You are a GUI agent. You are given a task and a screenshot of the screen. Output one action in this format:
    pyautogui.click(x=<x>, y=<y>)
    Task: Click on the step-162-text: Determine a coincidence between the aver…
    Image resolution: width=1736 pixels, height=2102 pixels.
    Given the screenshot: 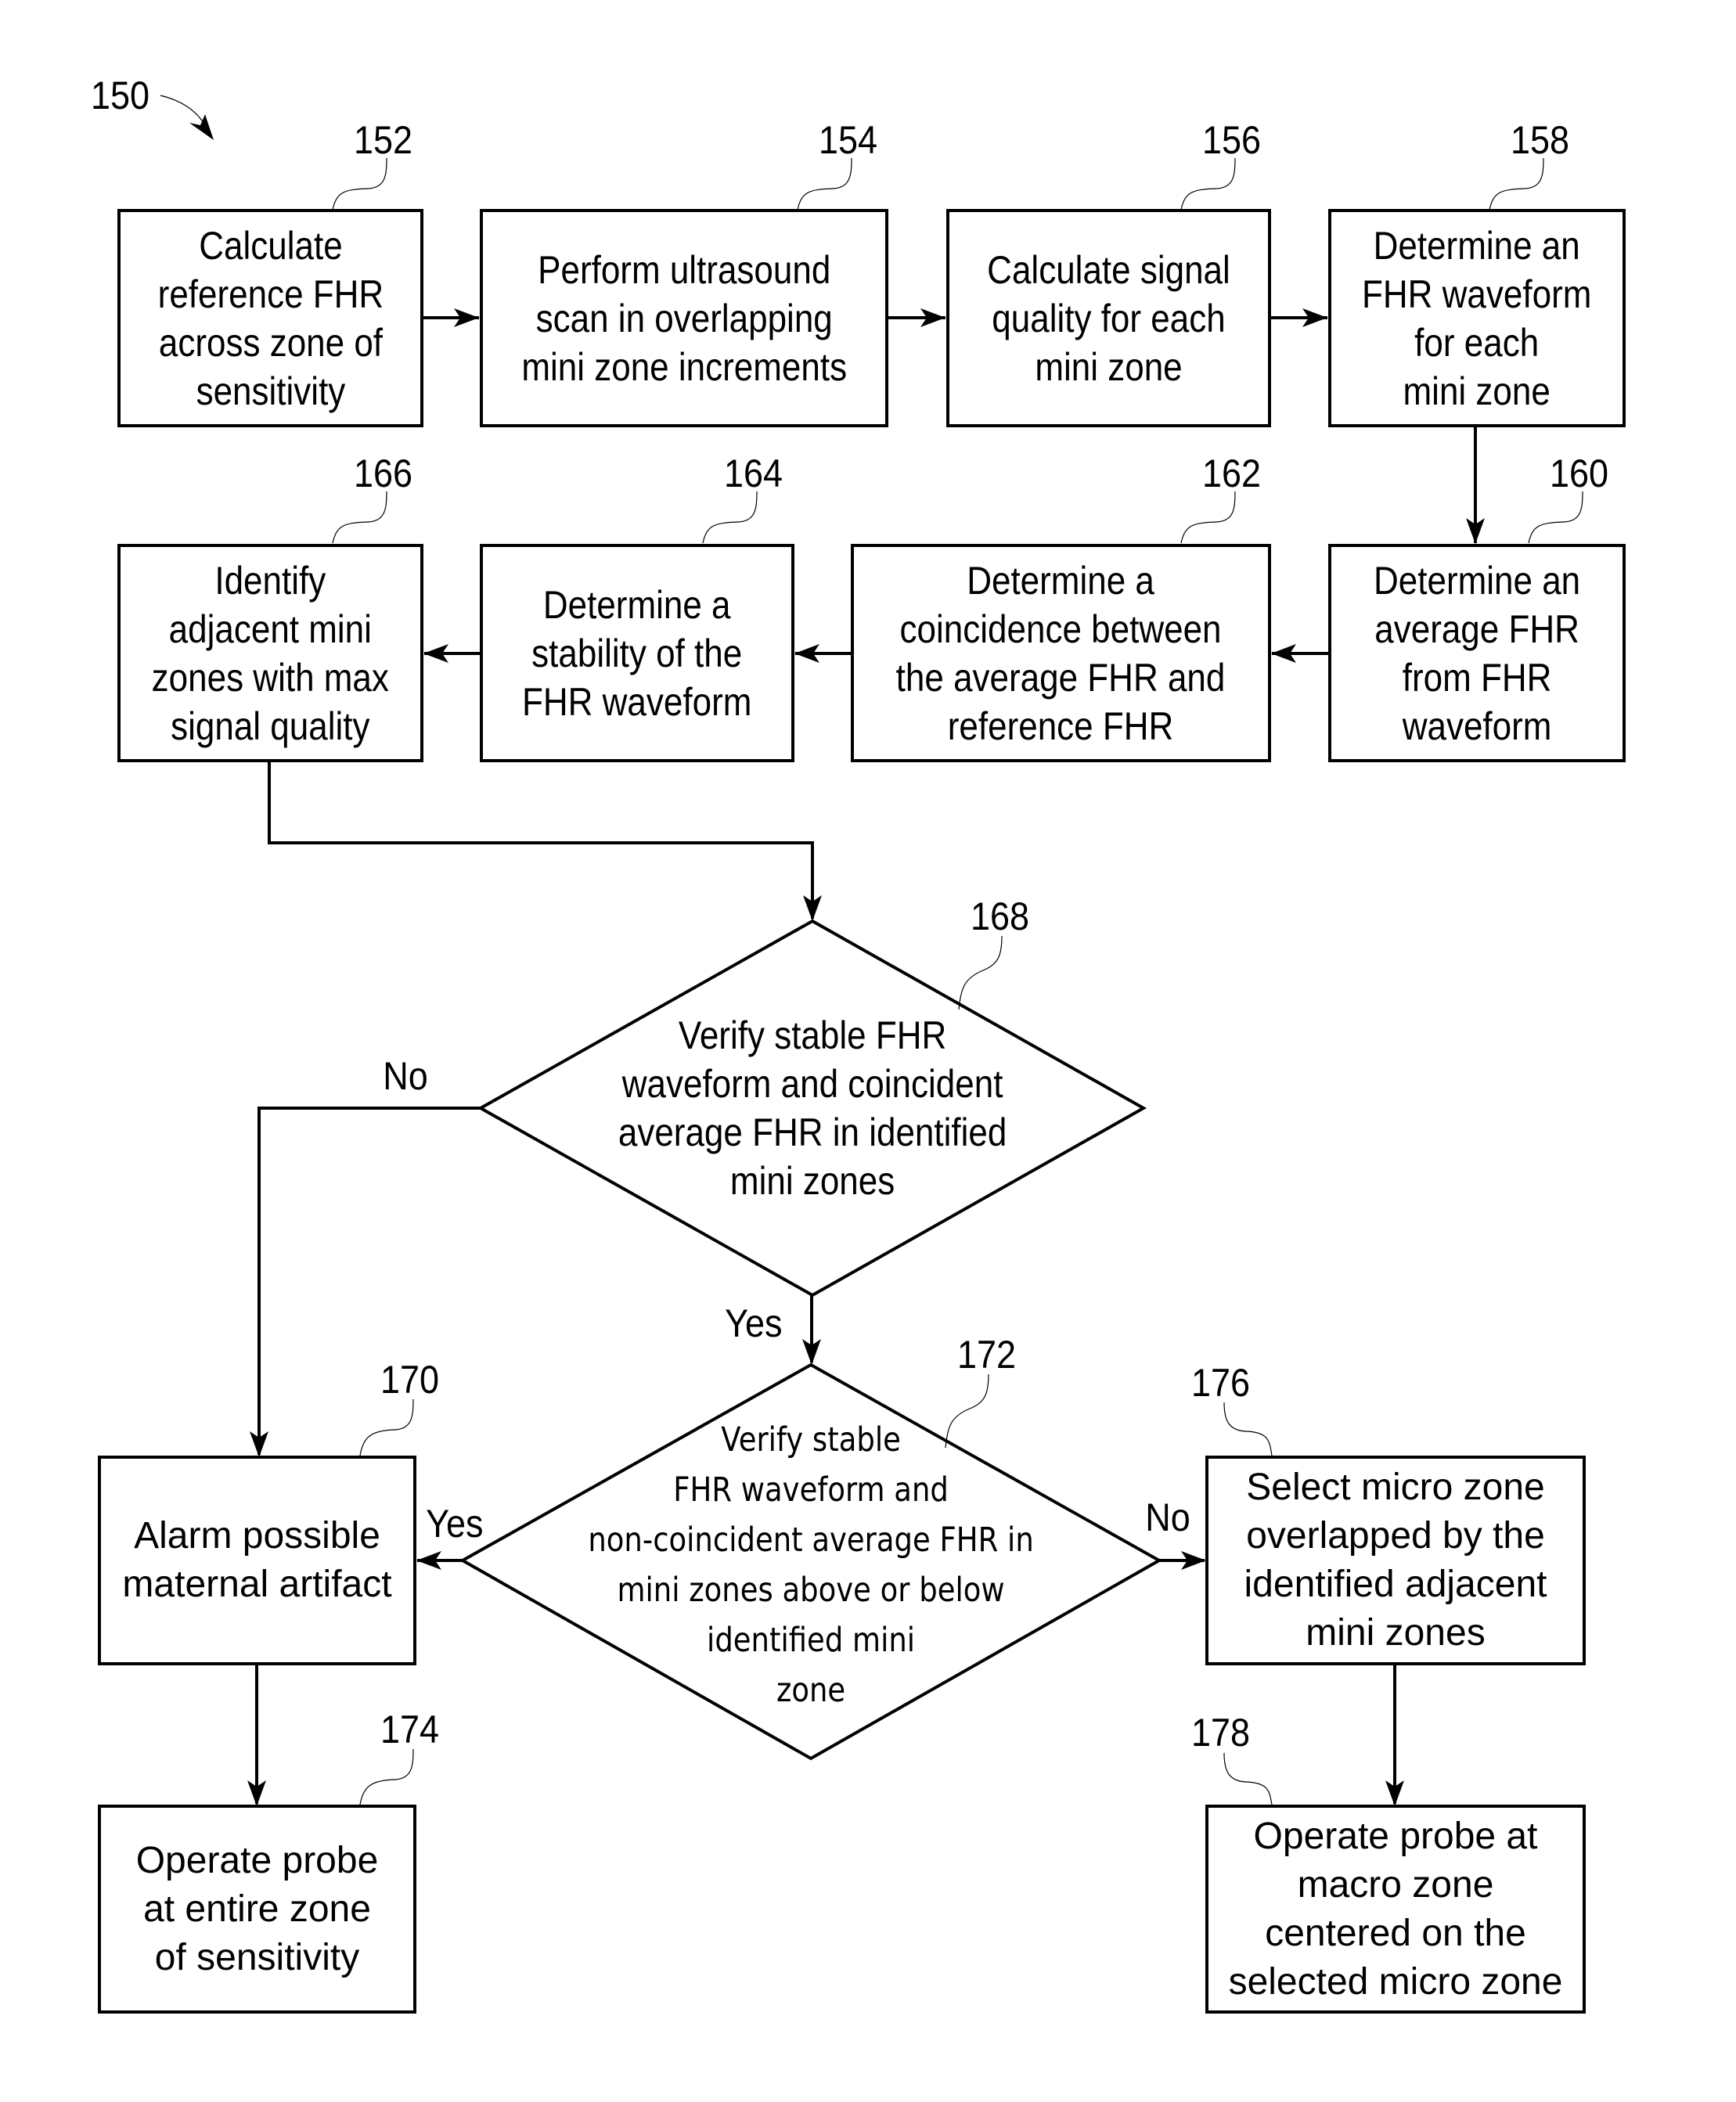 What is the action you would take?
    pyautogui.click(x=1061, y=653)
    